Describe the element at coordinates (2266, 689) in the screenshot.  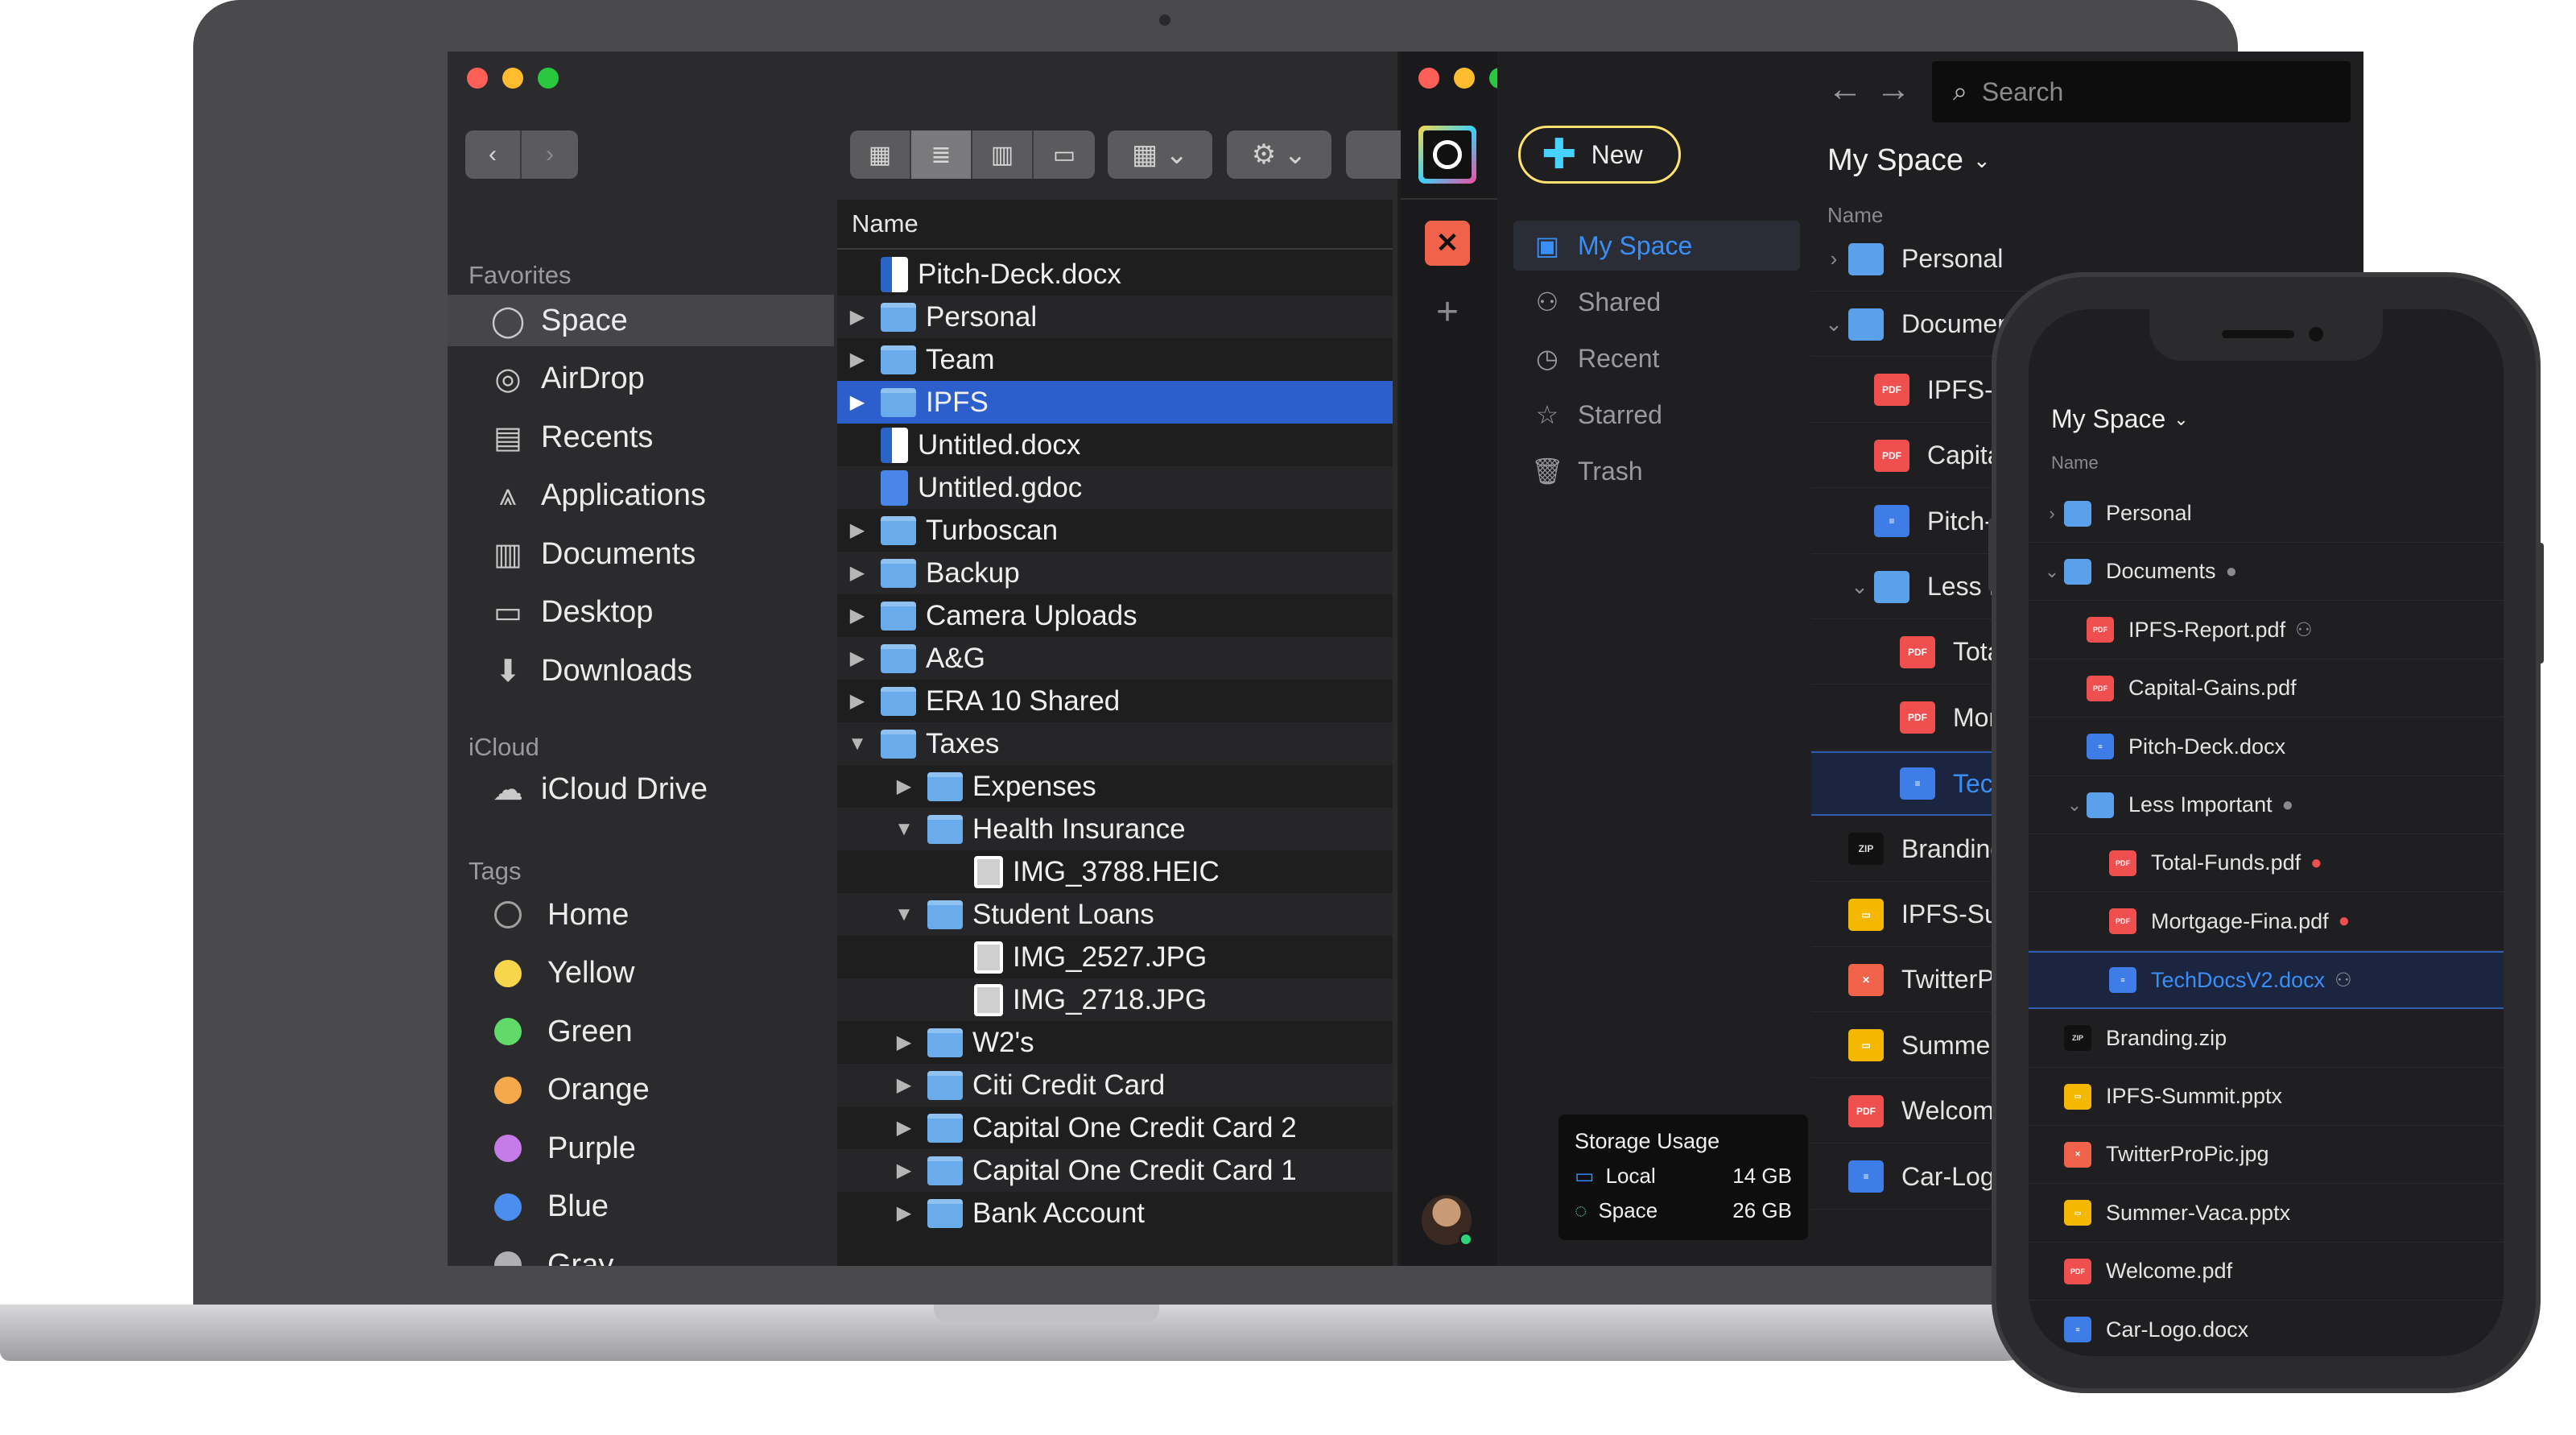
I see `file-row: PDF Capital-Gains.pdf` at that location.